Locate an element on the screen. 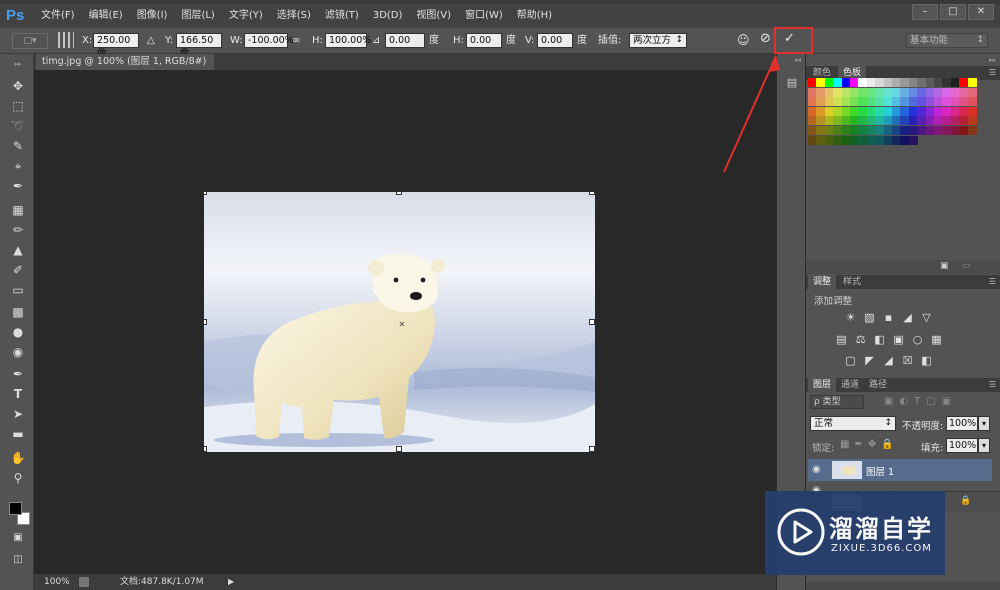  threshold-icon: ◢ is located at coordinates (888, 361).